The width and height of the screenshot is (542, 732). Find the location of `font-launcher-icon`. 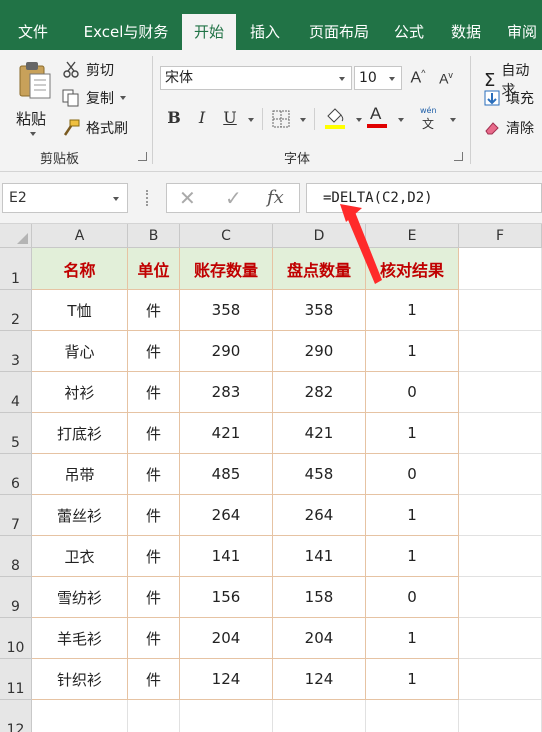

font-launcher-icon is located at coordinates (458, 156).